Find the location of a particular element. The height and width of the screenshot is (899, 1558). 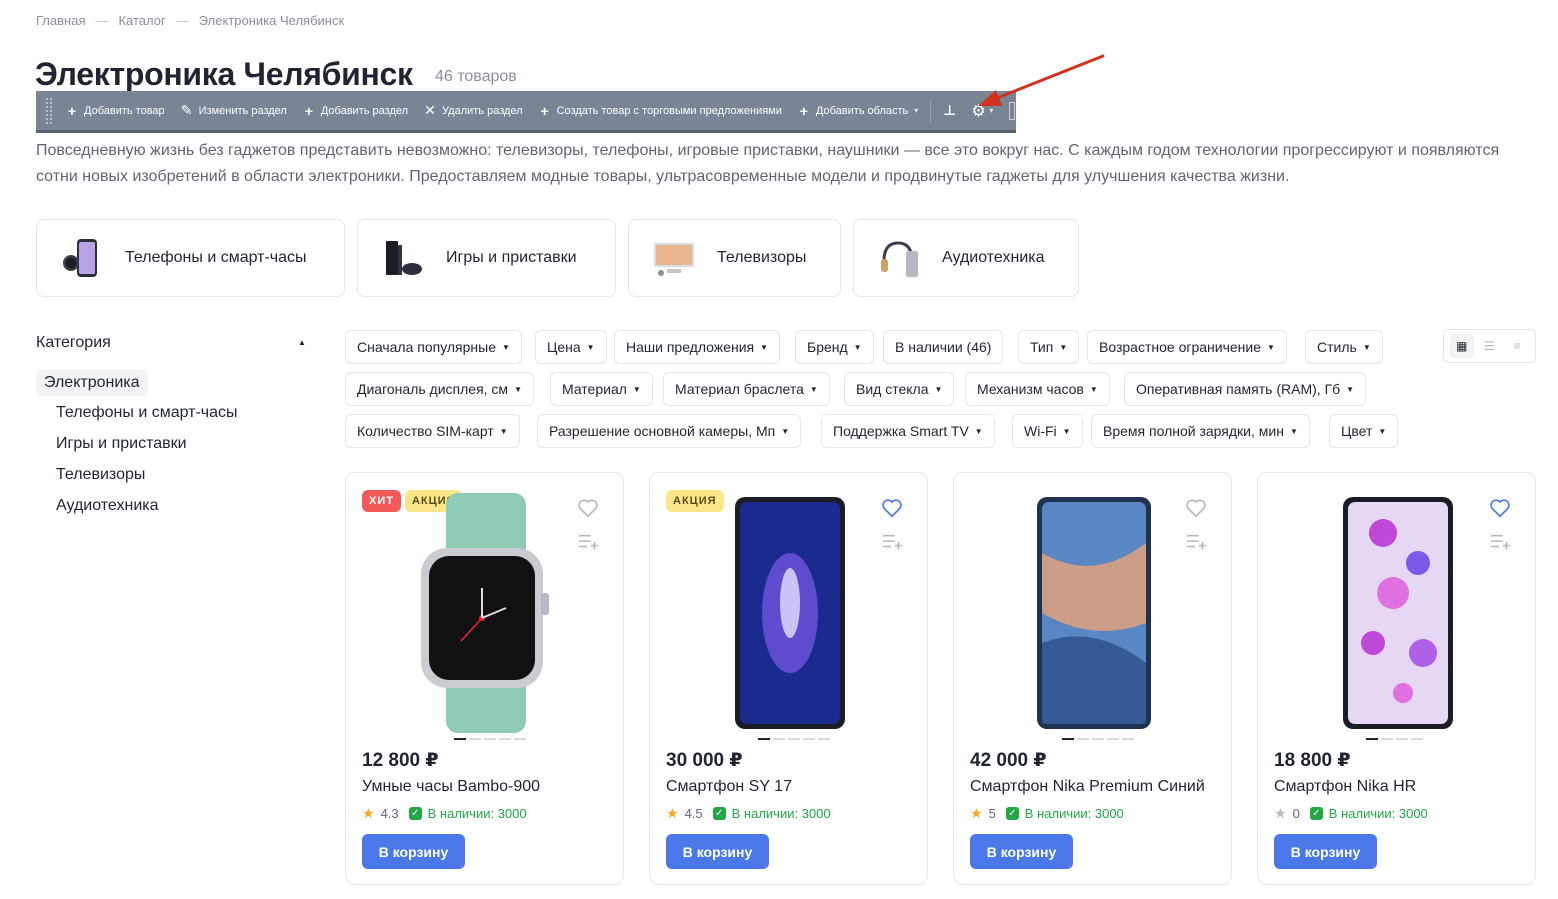

product-name: Смартфон Nika Premium Синий is located at coordinates (1087, 787).